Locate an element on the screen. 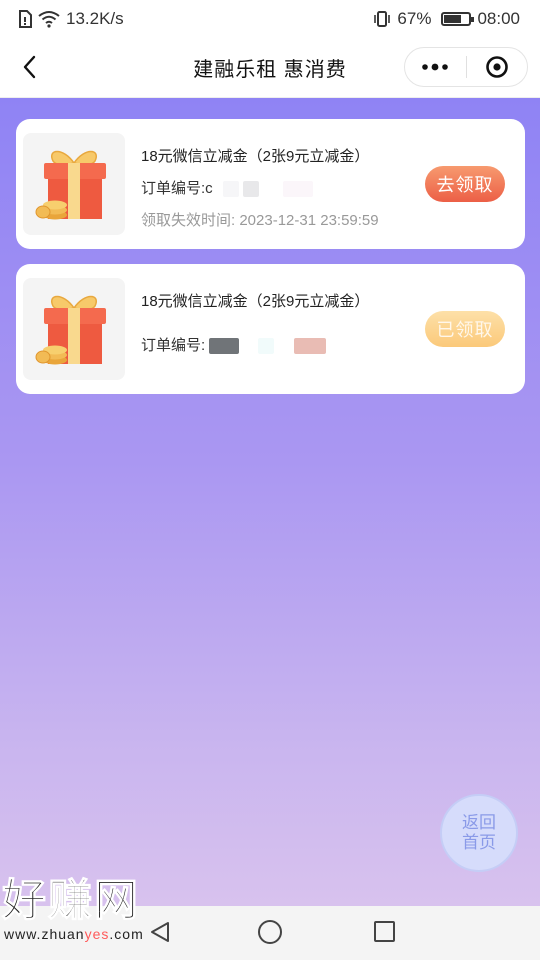 This screenshot has height=960, width=540. order-number: 订单编号:c is located at coordinates (227, 187).